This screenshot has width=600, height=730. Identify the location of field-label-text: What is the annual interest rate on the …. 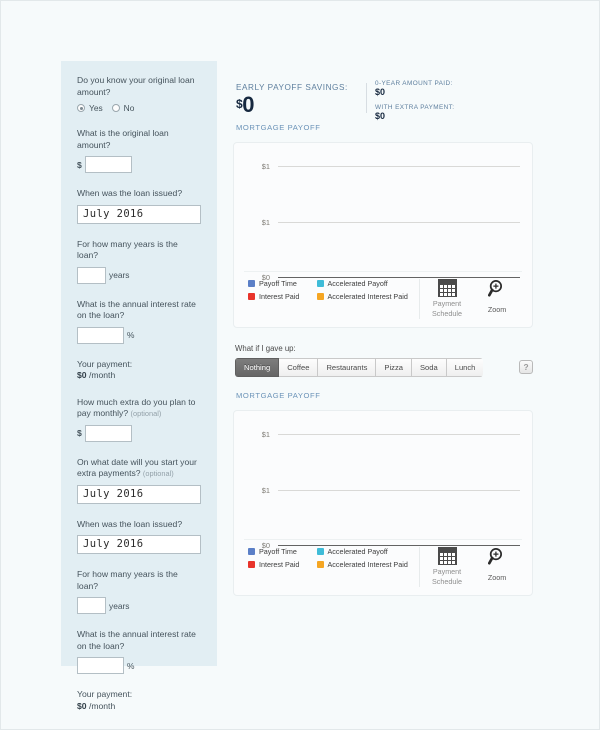
(136, 640).